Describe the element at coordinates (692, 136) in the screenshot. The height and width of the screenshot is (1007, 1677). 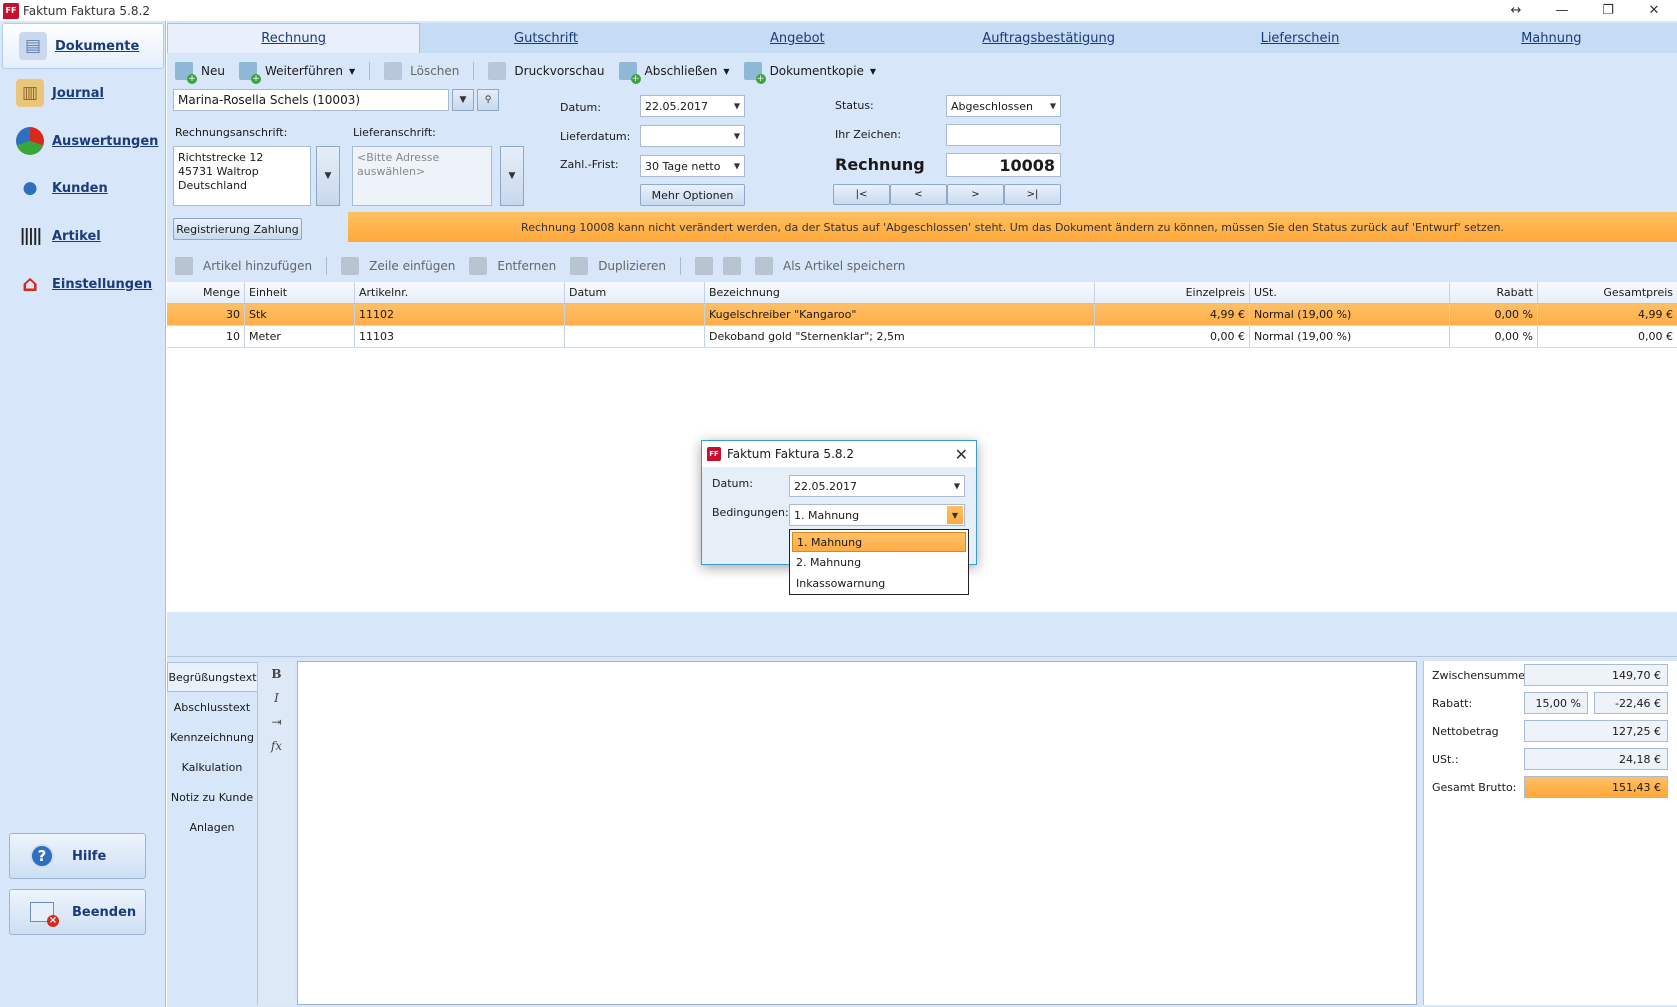
I see `delivery-date-field: ▼` at that location.